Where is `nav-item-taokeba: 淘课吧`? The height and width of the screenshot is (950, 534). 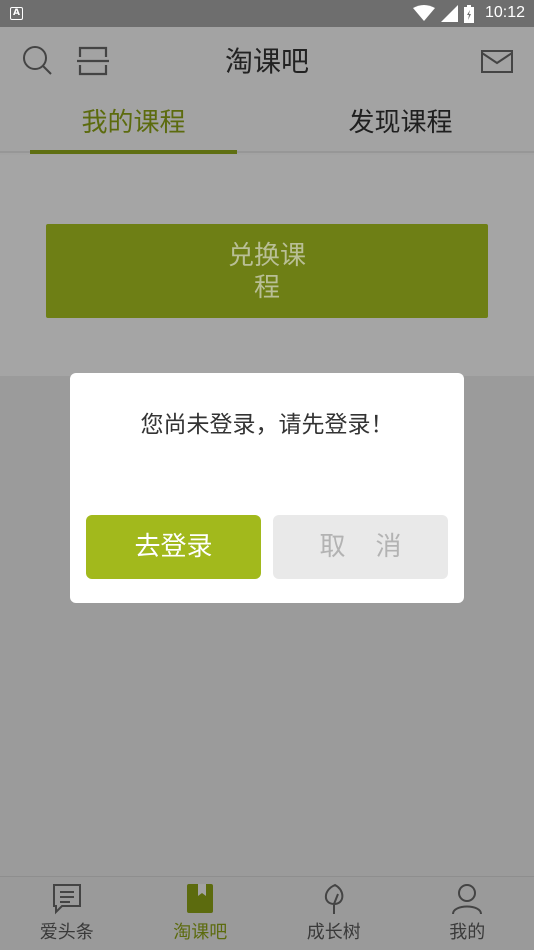 nav-item-taokeba: 淘课吧 is located at coordinates (201, 913).